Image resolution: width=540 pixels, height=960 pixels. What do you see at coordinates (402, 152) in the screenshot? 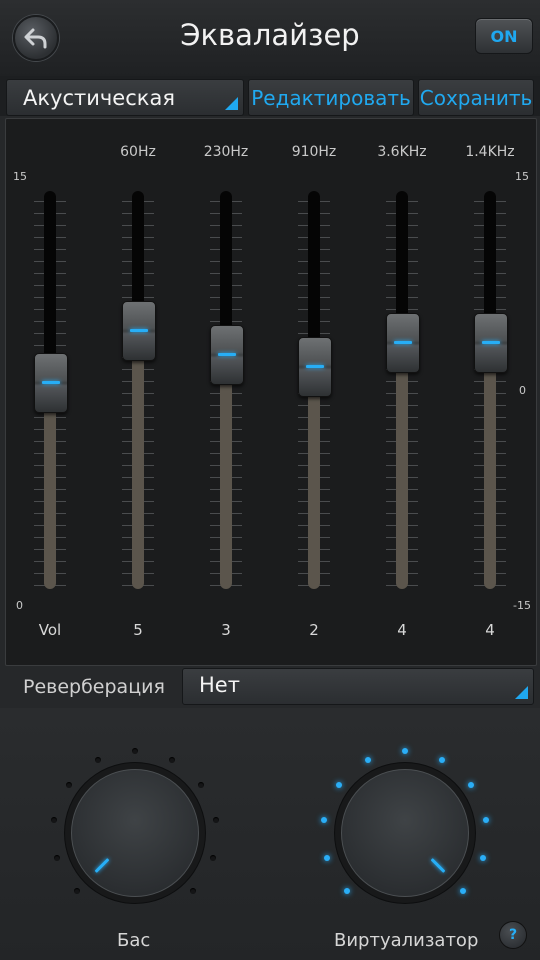
I see `frequency-label: 3.6KHz` at bounding box center [402, 152].